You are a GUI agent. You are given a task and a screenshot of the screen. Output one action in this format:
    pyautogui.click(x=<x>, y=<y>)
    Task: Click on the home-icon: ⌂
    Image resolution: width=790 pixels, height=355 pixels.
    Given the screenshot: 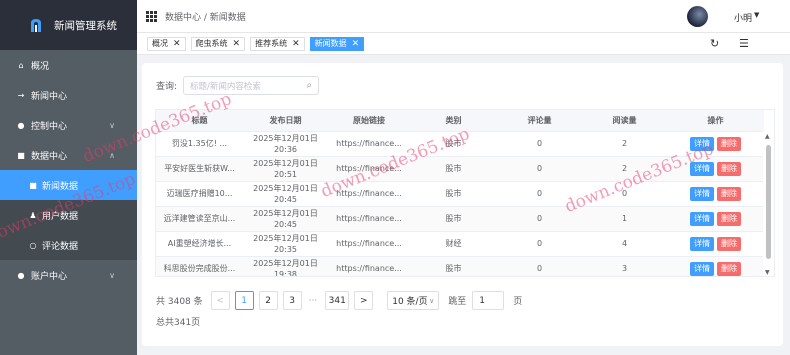 What is the action you would take?
    pyautogui.click(x=21, y=65)
    